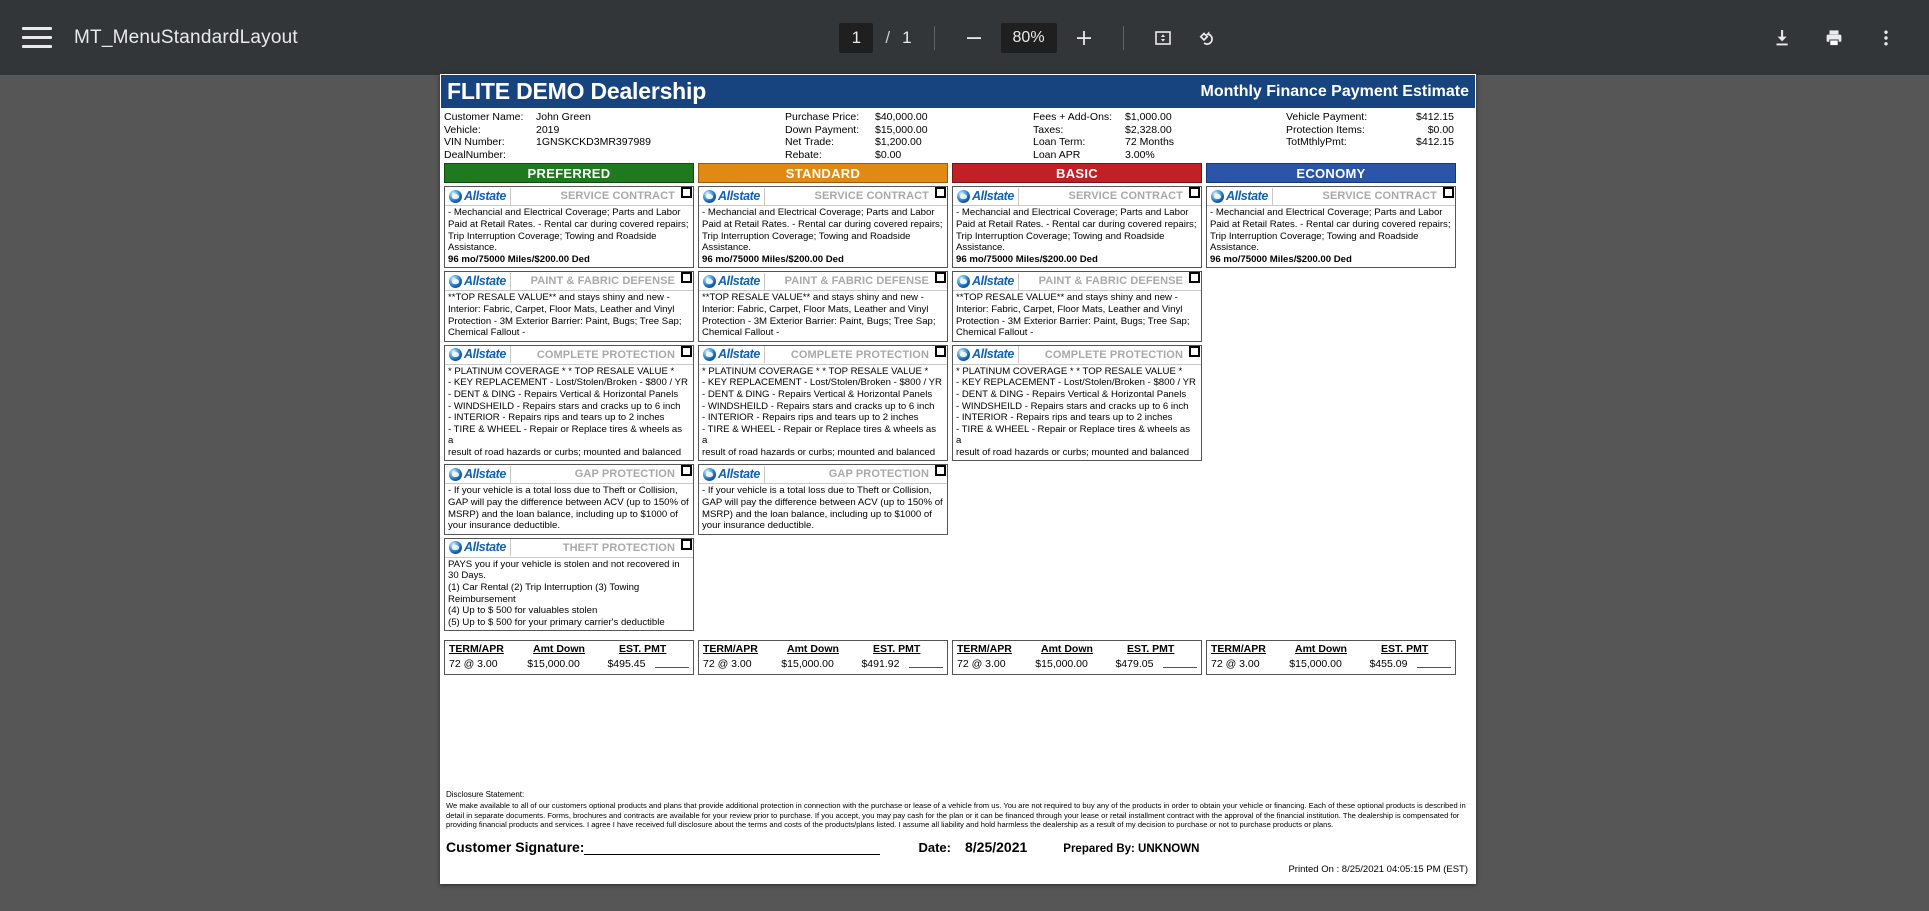  What do you see at coordinates (1159, 155) in the screenshot?
I see `info-row: Loan APR 3.00%` at bounding box center [1159, 155].